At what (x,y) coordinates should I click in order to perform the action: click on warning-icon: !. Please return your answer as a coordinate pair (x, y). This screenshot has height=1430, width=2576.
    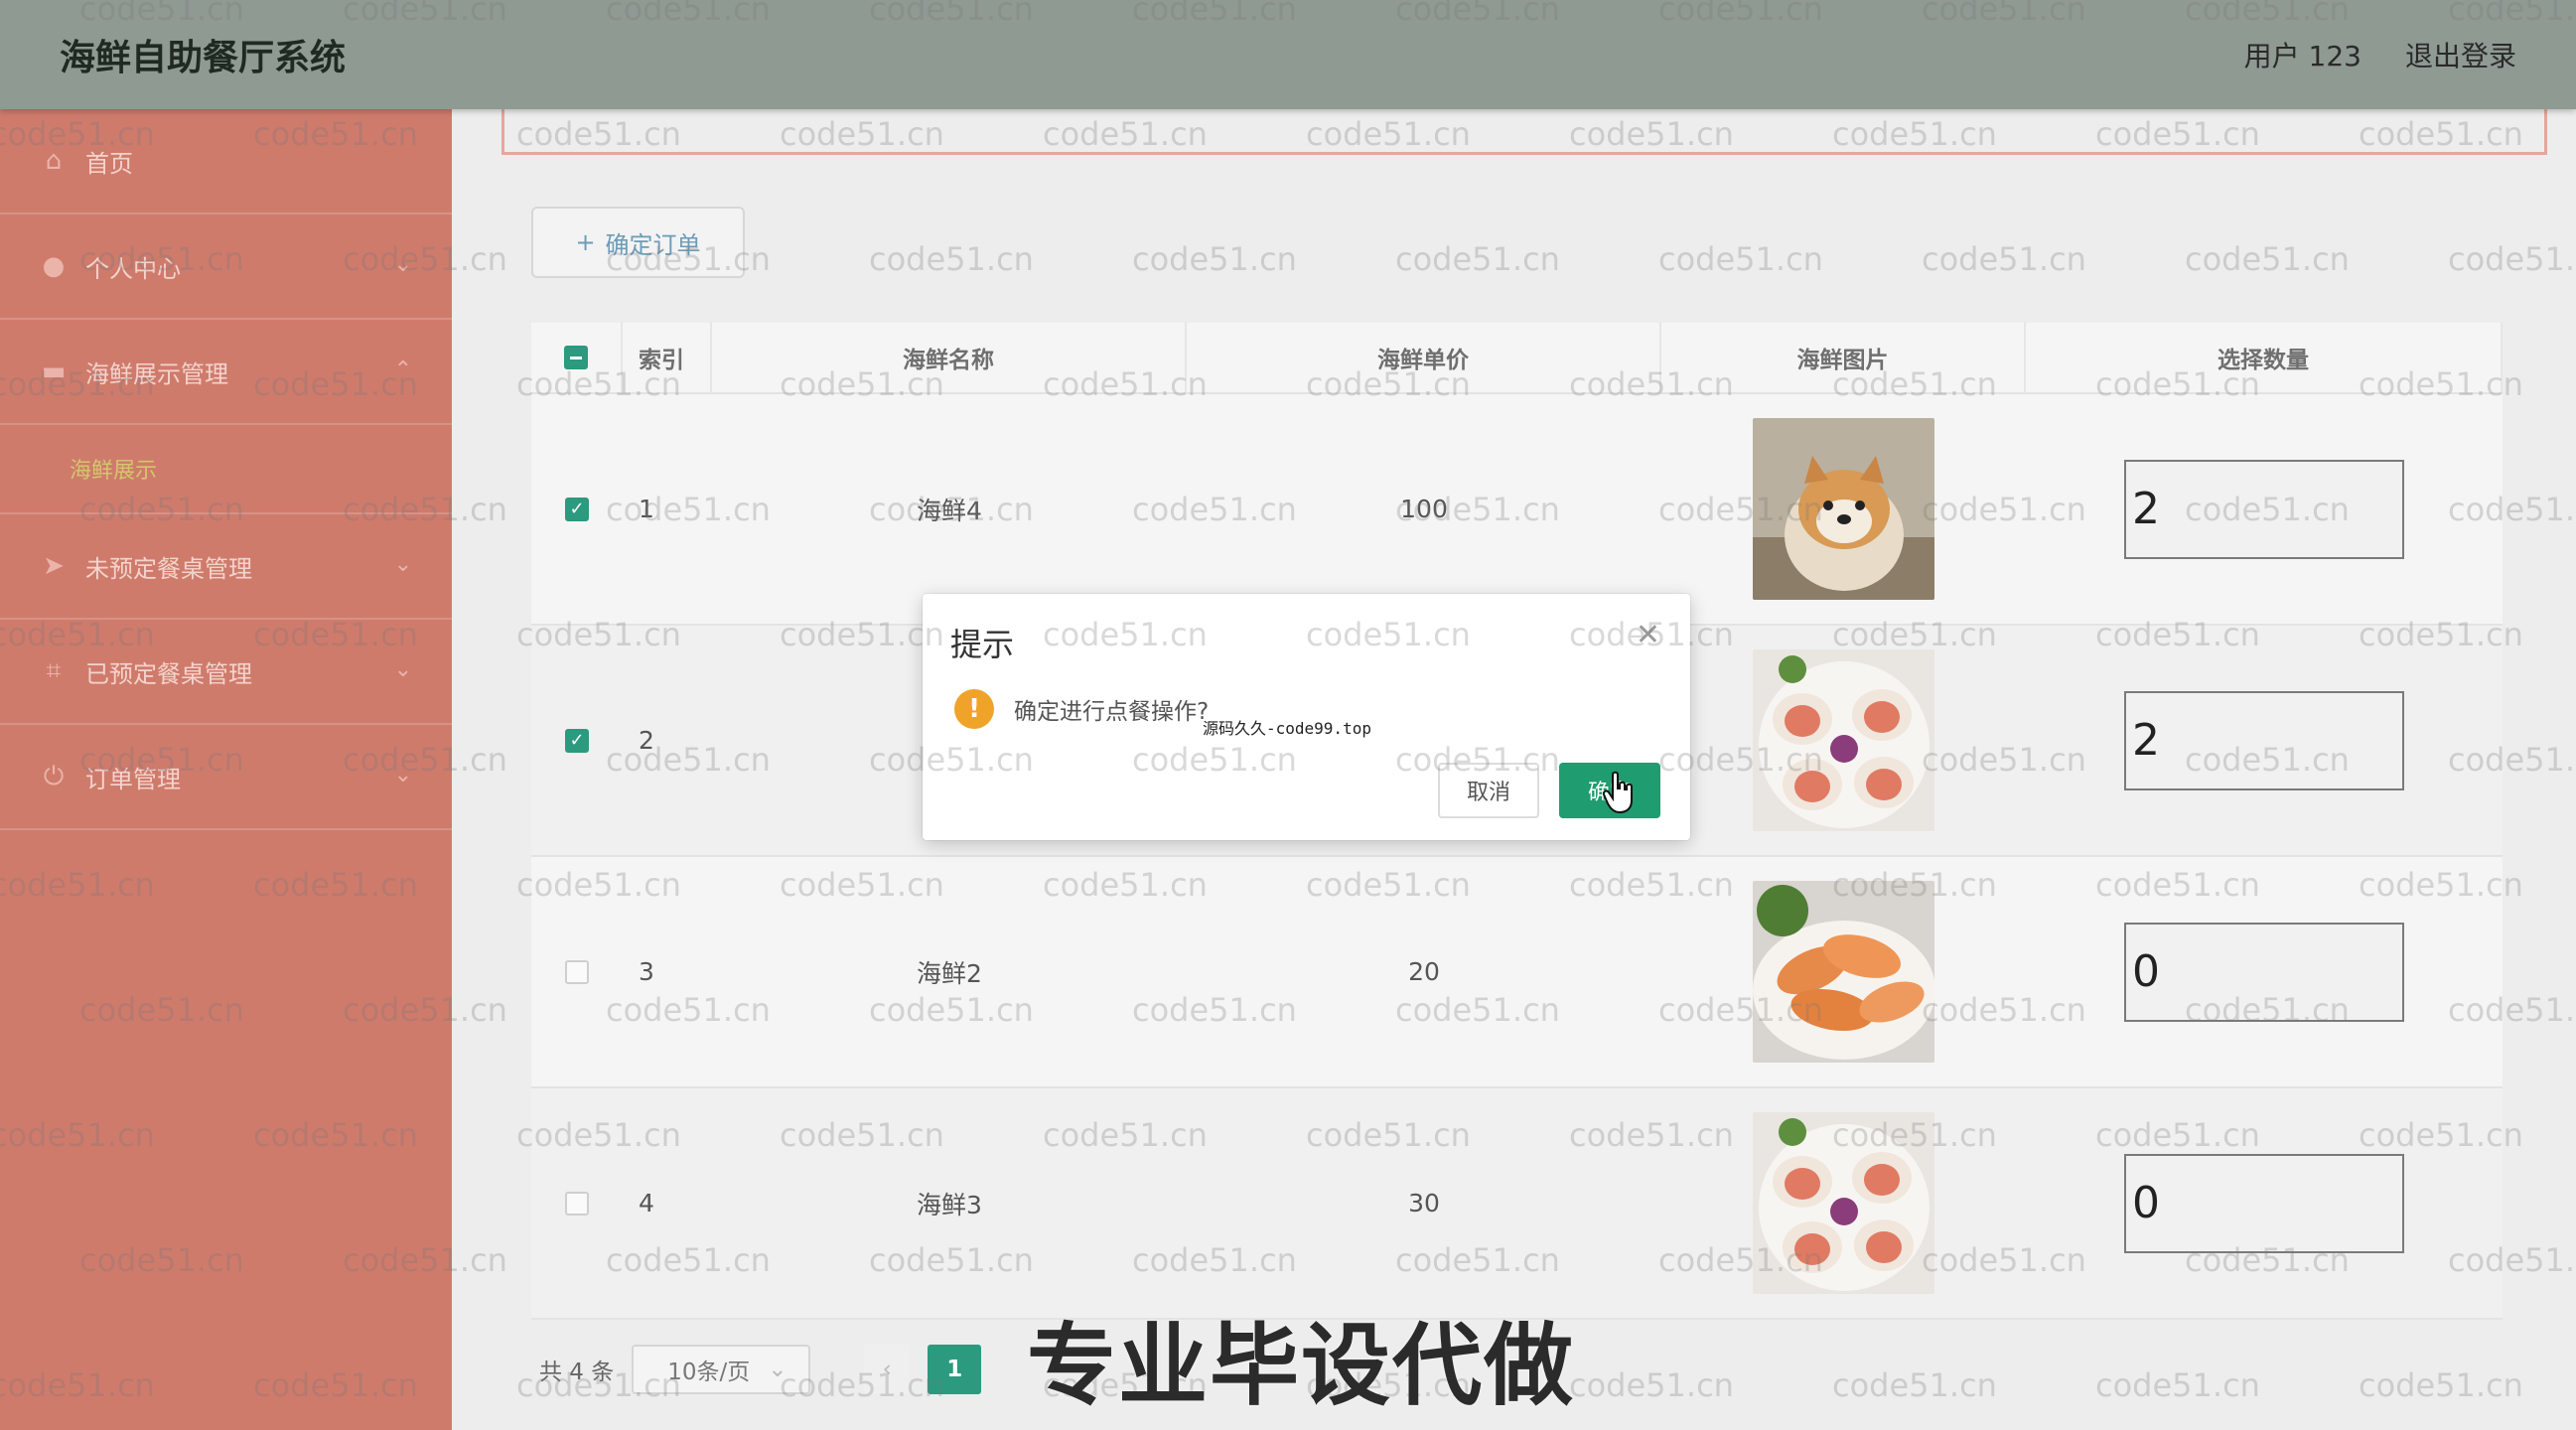
    Looking at the image, I should click on (974, 709).